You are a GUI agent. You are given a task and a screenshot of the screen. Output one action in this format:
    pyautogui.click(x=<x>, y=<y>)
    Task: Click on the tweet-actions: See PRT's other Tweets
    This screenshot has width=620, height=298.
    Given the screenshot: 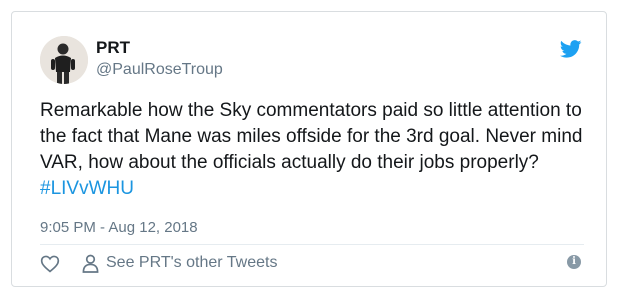 What is the action you would take?
    pyautogui.click(x=158, y=263)
    